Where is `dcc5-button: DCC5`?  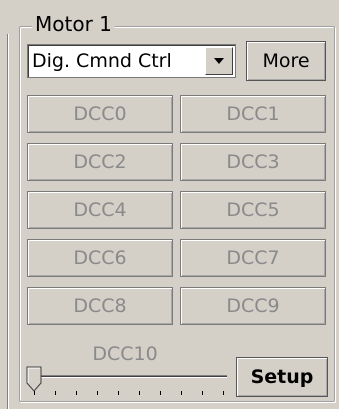
dcc5-button: DCC5 is located at coordinates (253, 210).